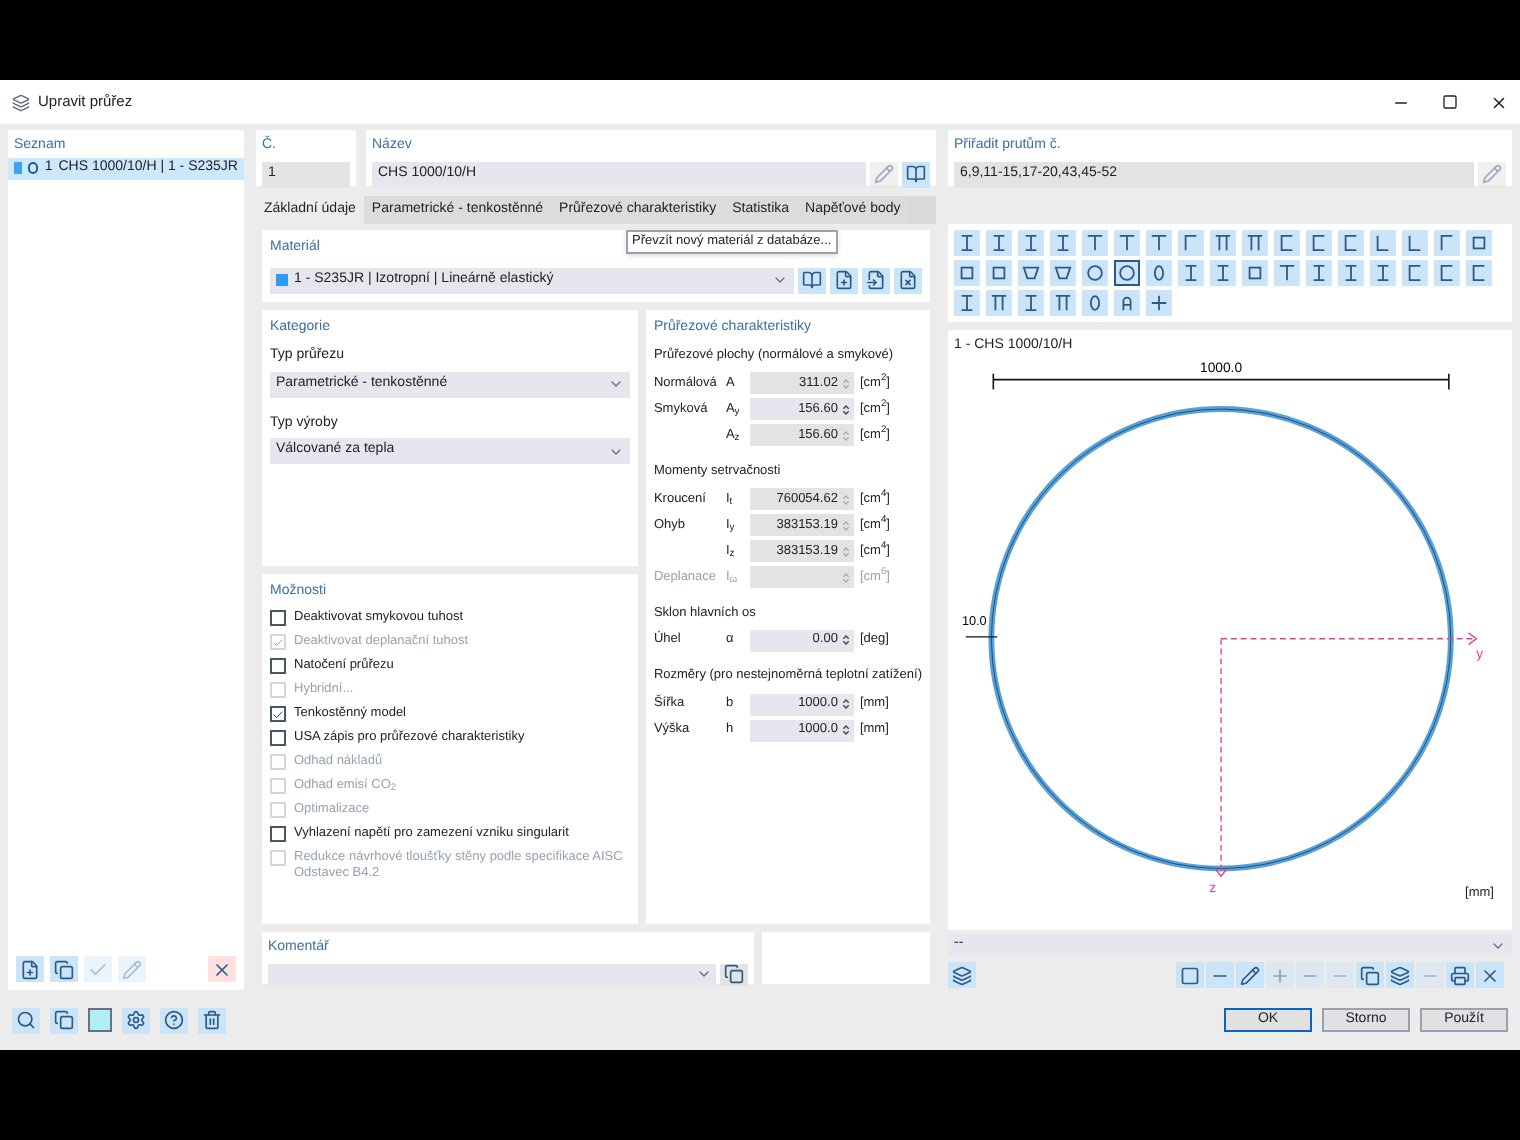 Image resolution: width=1520 pixels, height=1140 pixels. I want to click on settings-icon, so click(136, 1020).